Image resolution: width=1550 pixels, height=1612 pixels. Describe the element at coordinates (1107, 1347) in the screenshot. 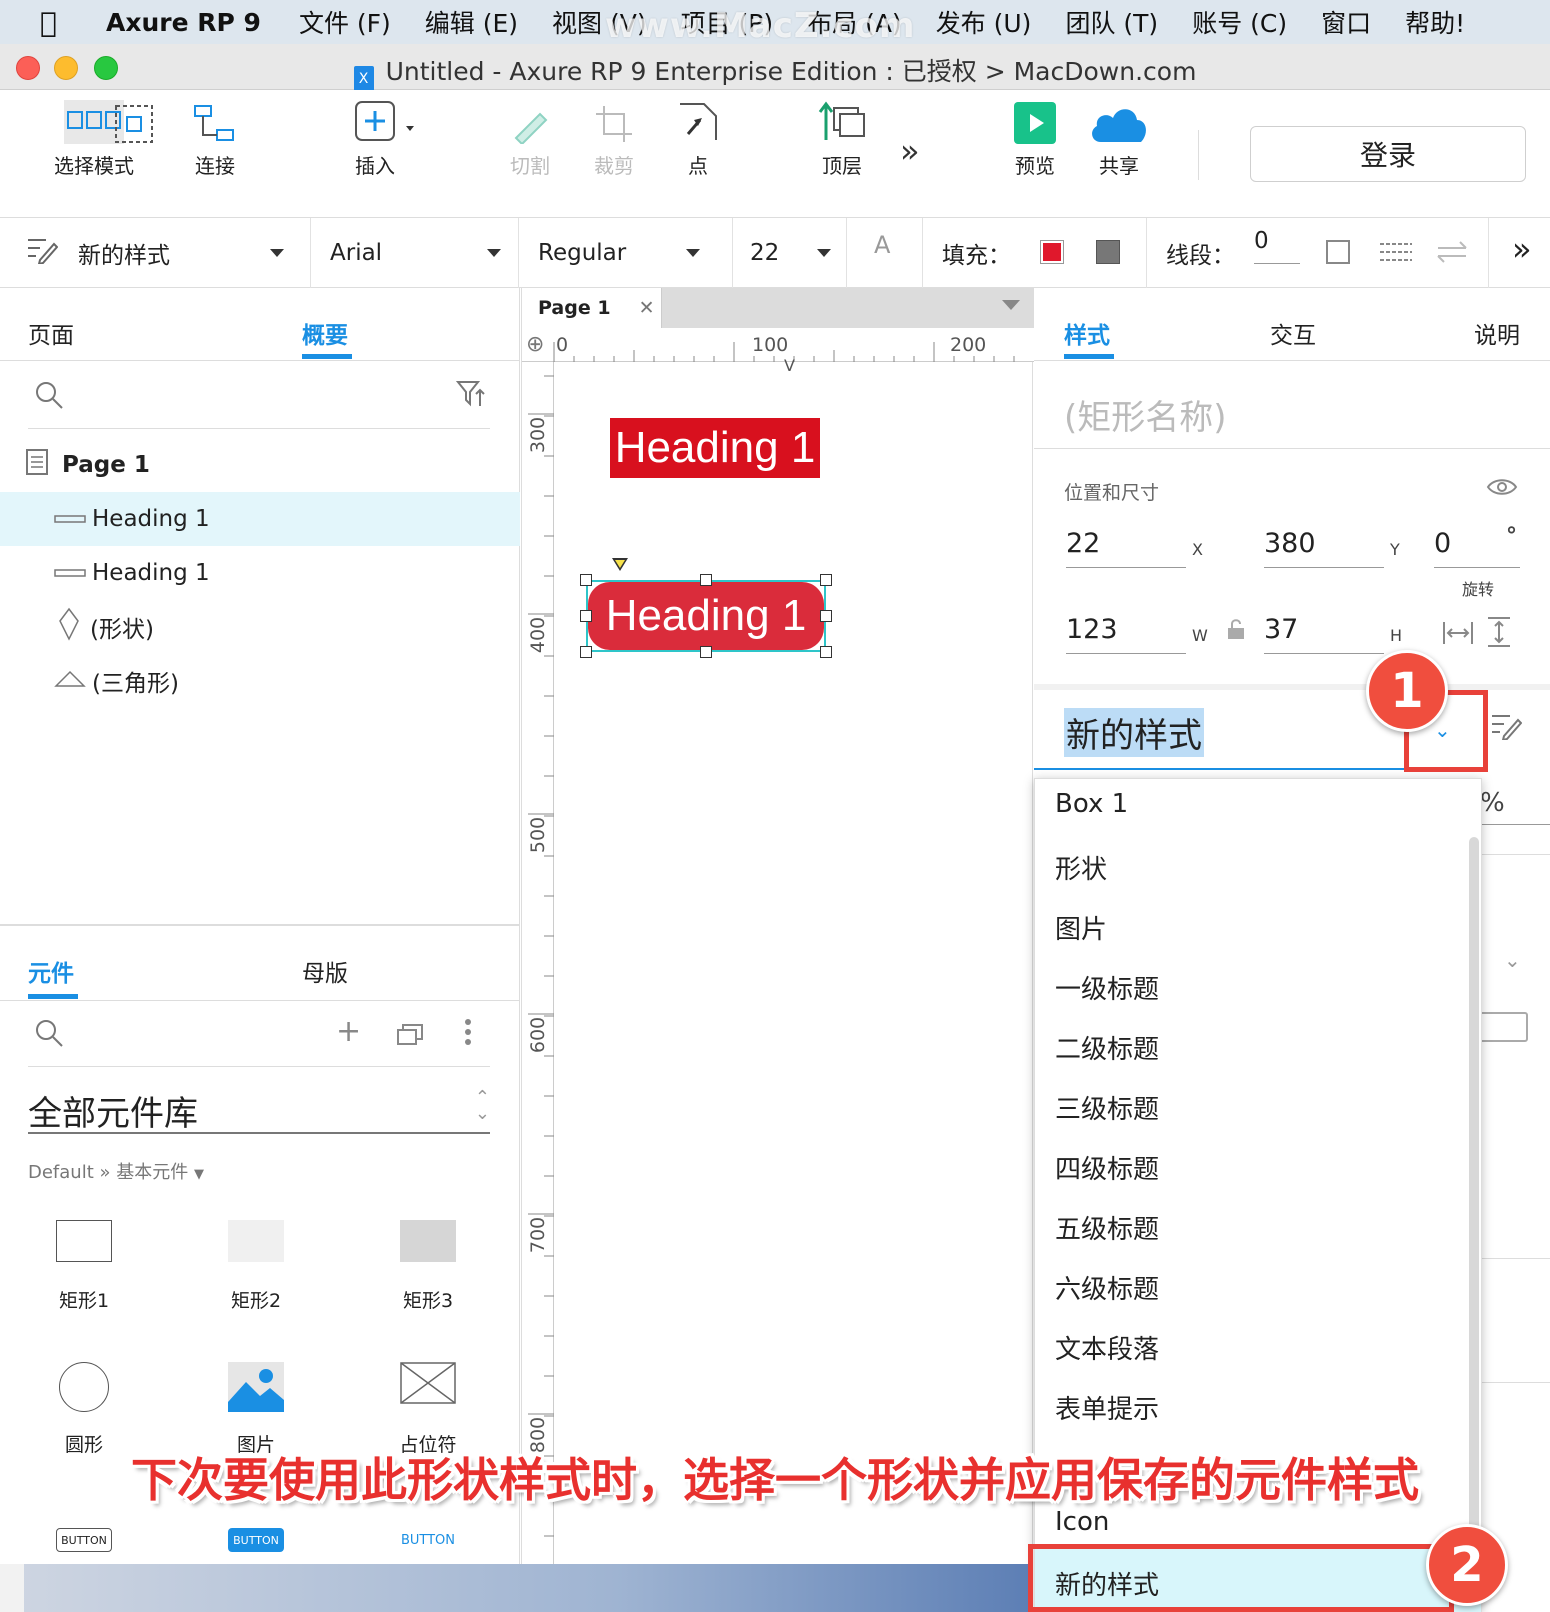

I see `dropdown-item: 文本段落` at that location.